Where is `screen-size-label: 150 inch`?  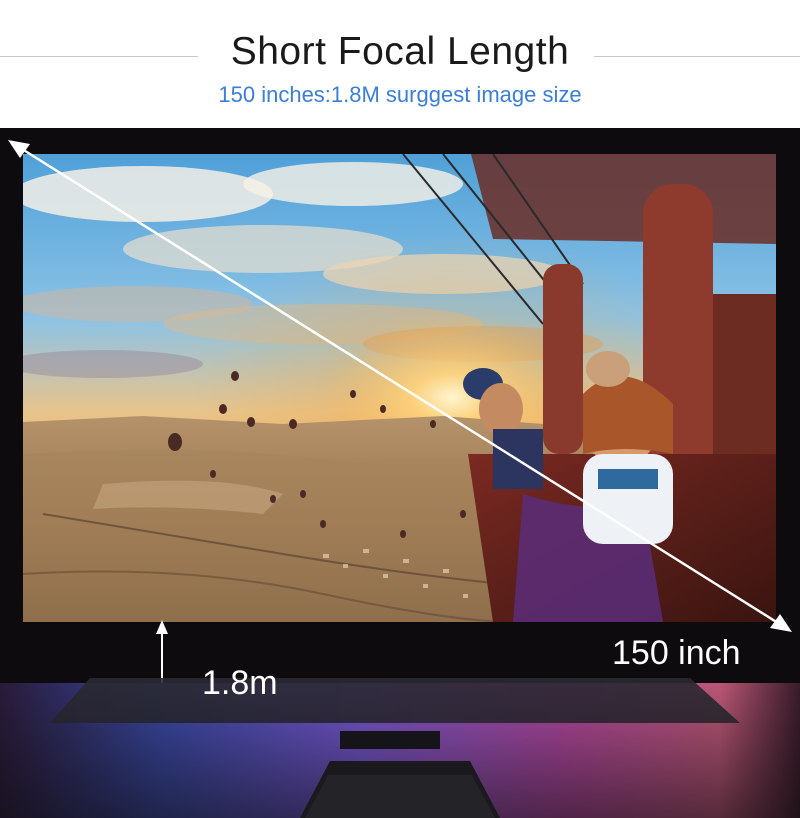
screen-size-label: 150 inch is located at coordinates (676, 653).